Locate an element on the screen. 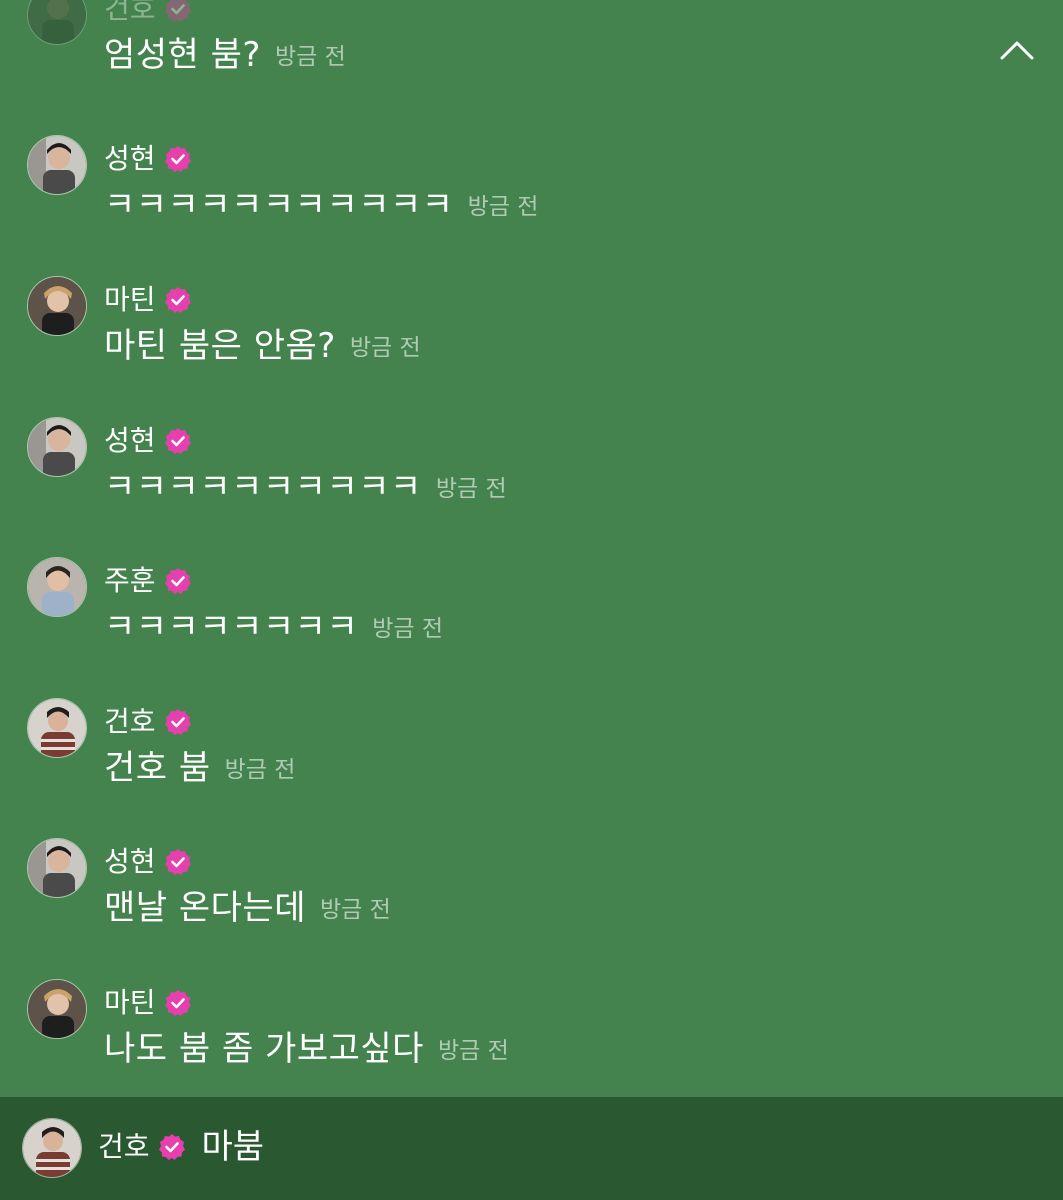 The width and height of the screenshot is (1063, 1200). chat-message: 마틴 마틴 붐은 안옴? 방금 전 is located at coordinates (531, 346).